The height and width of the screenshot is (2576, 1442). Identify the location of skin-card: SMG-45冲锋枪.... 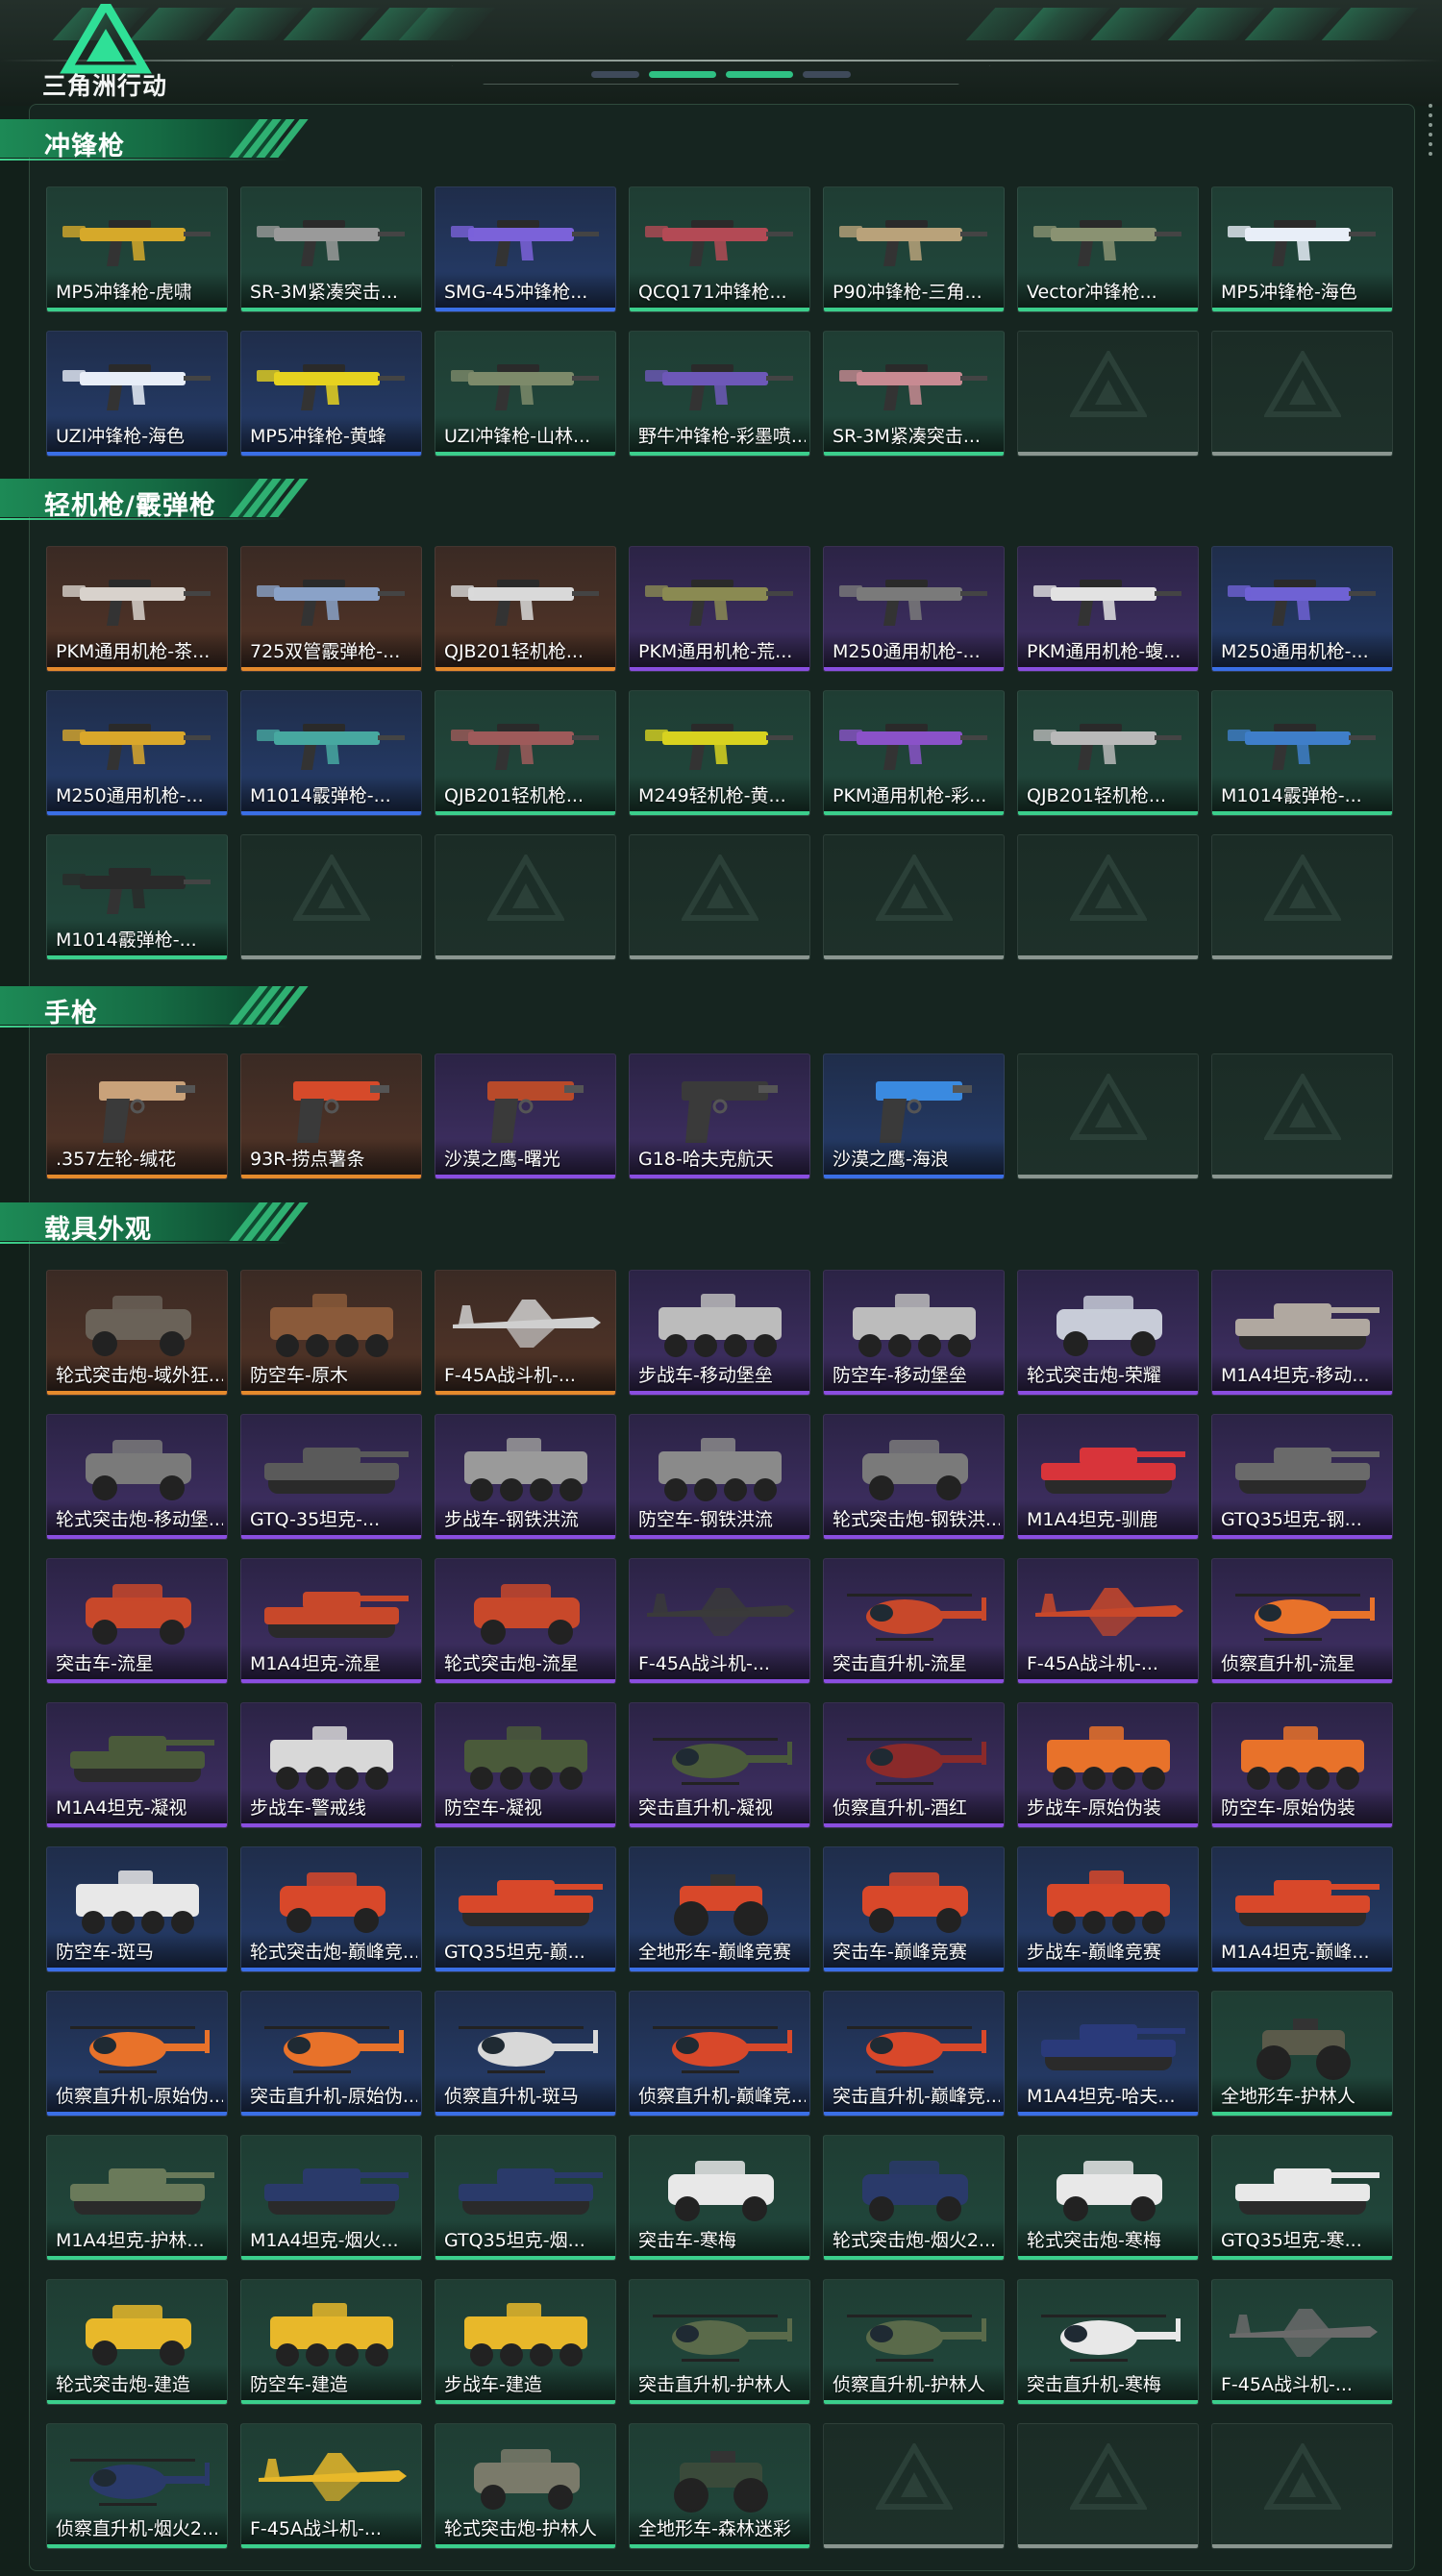
(525, 249).